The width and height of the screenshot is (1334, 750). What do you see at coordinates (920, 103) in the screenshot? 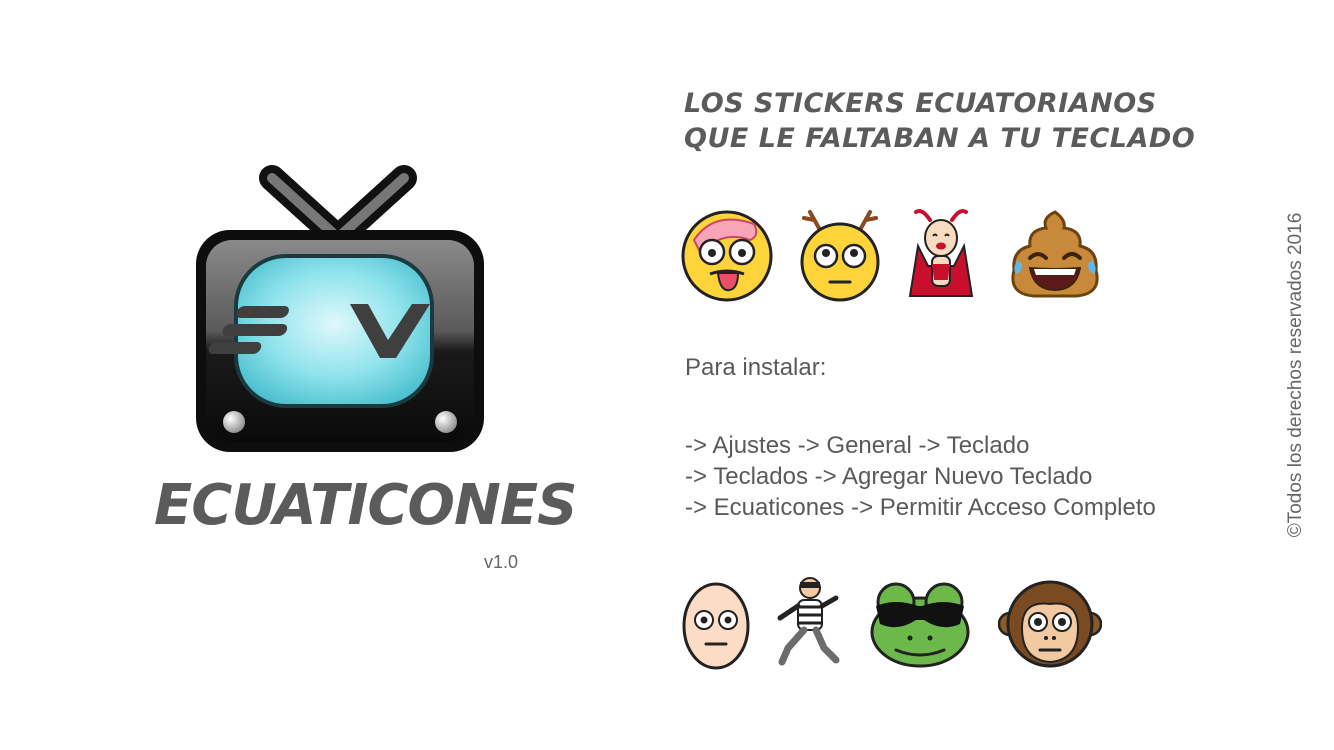
I see `headline-line-1: LOS STICKERS ECUATORIANOS` at bounding box center [920, 103].